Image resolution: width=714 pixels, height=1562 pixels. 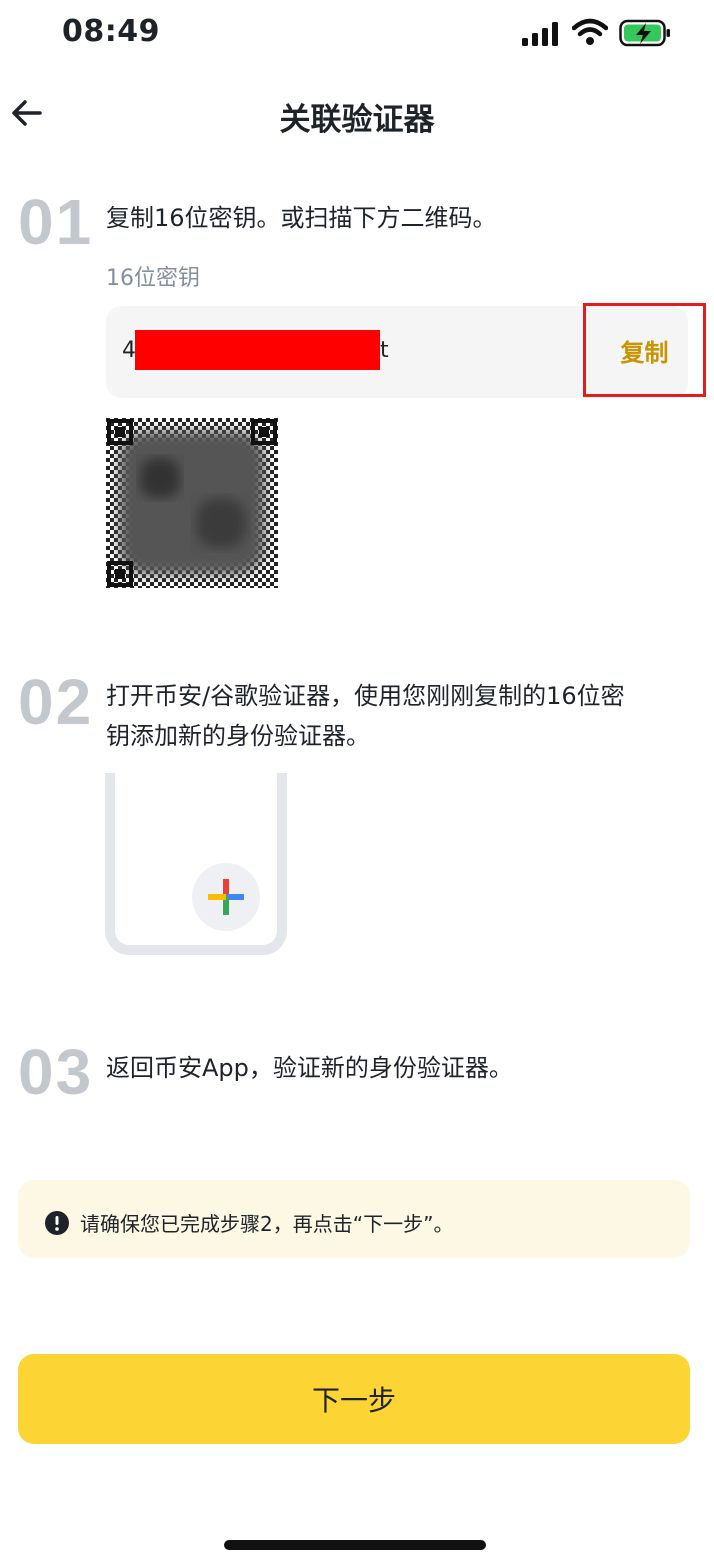 I want to click on page-title: 关联验证器, so click(x=357, y=120).